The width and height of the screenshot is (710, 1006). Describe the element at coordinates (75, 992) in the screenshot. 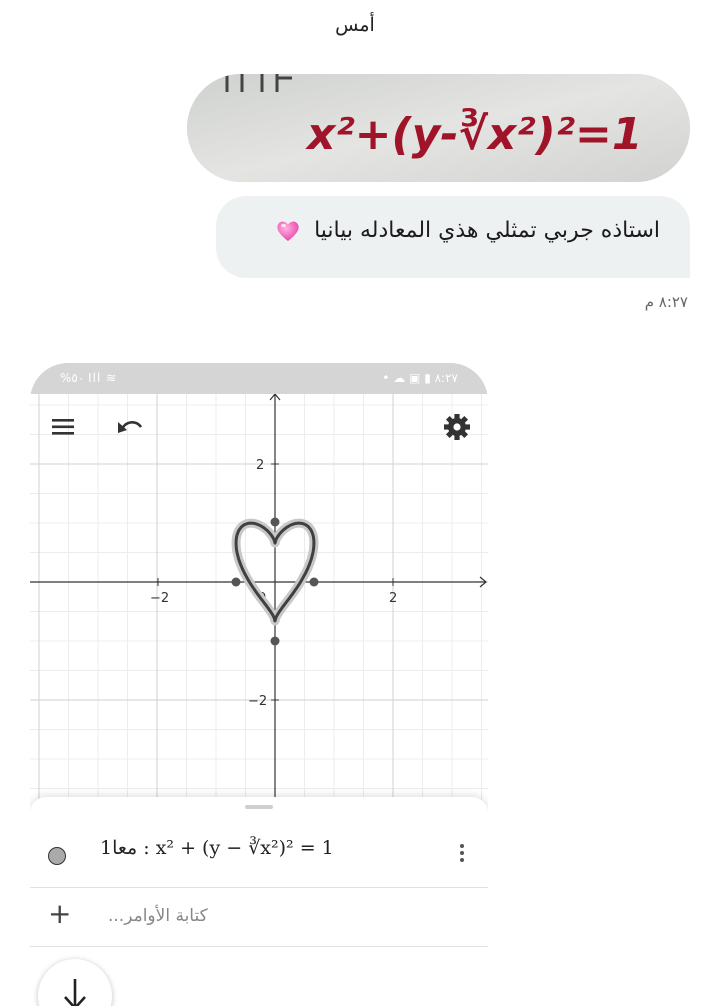

I see `arrow-down-icon` at that location.